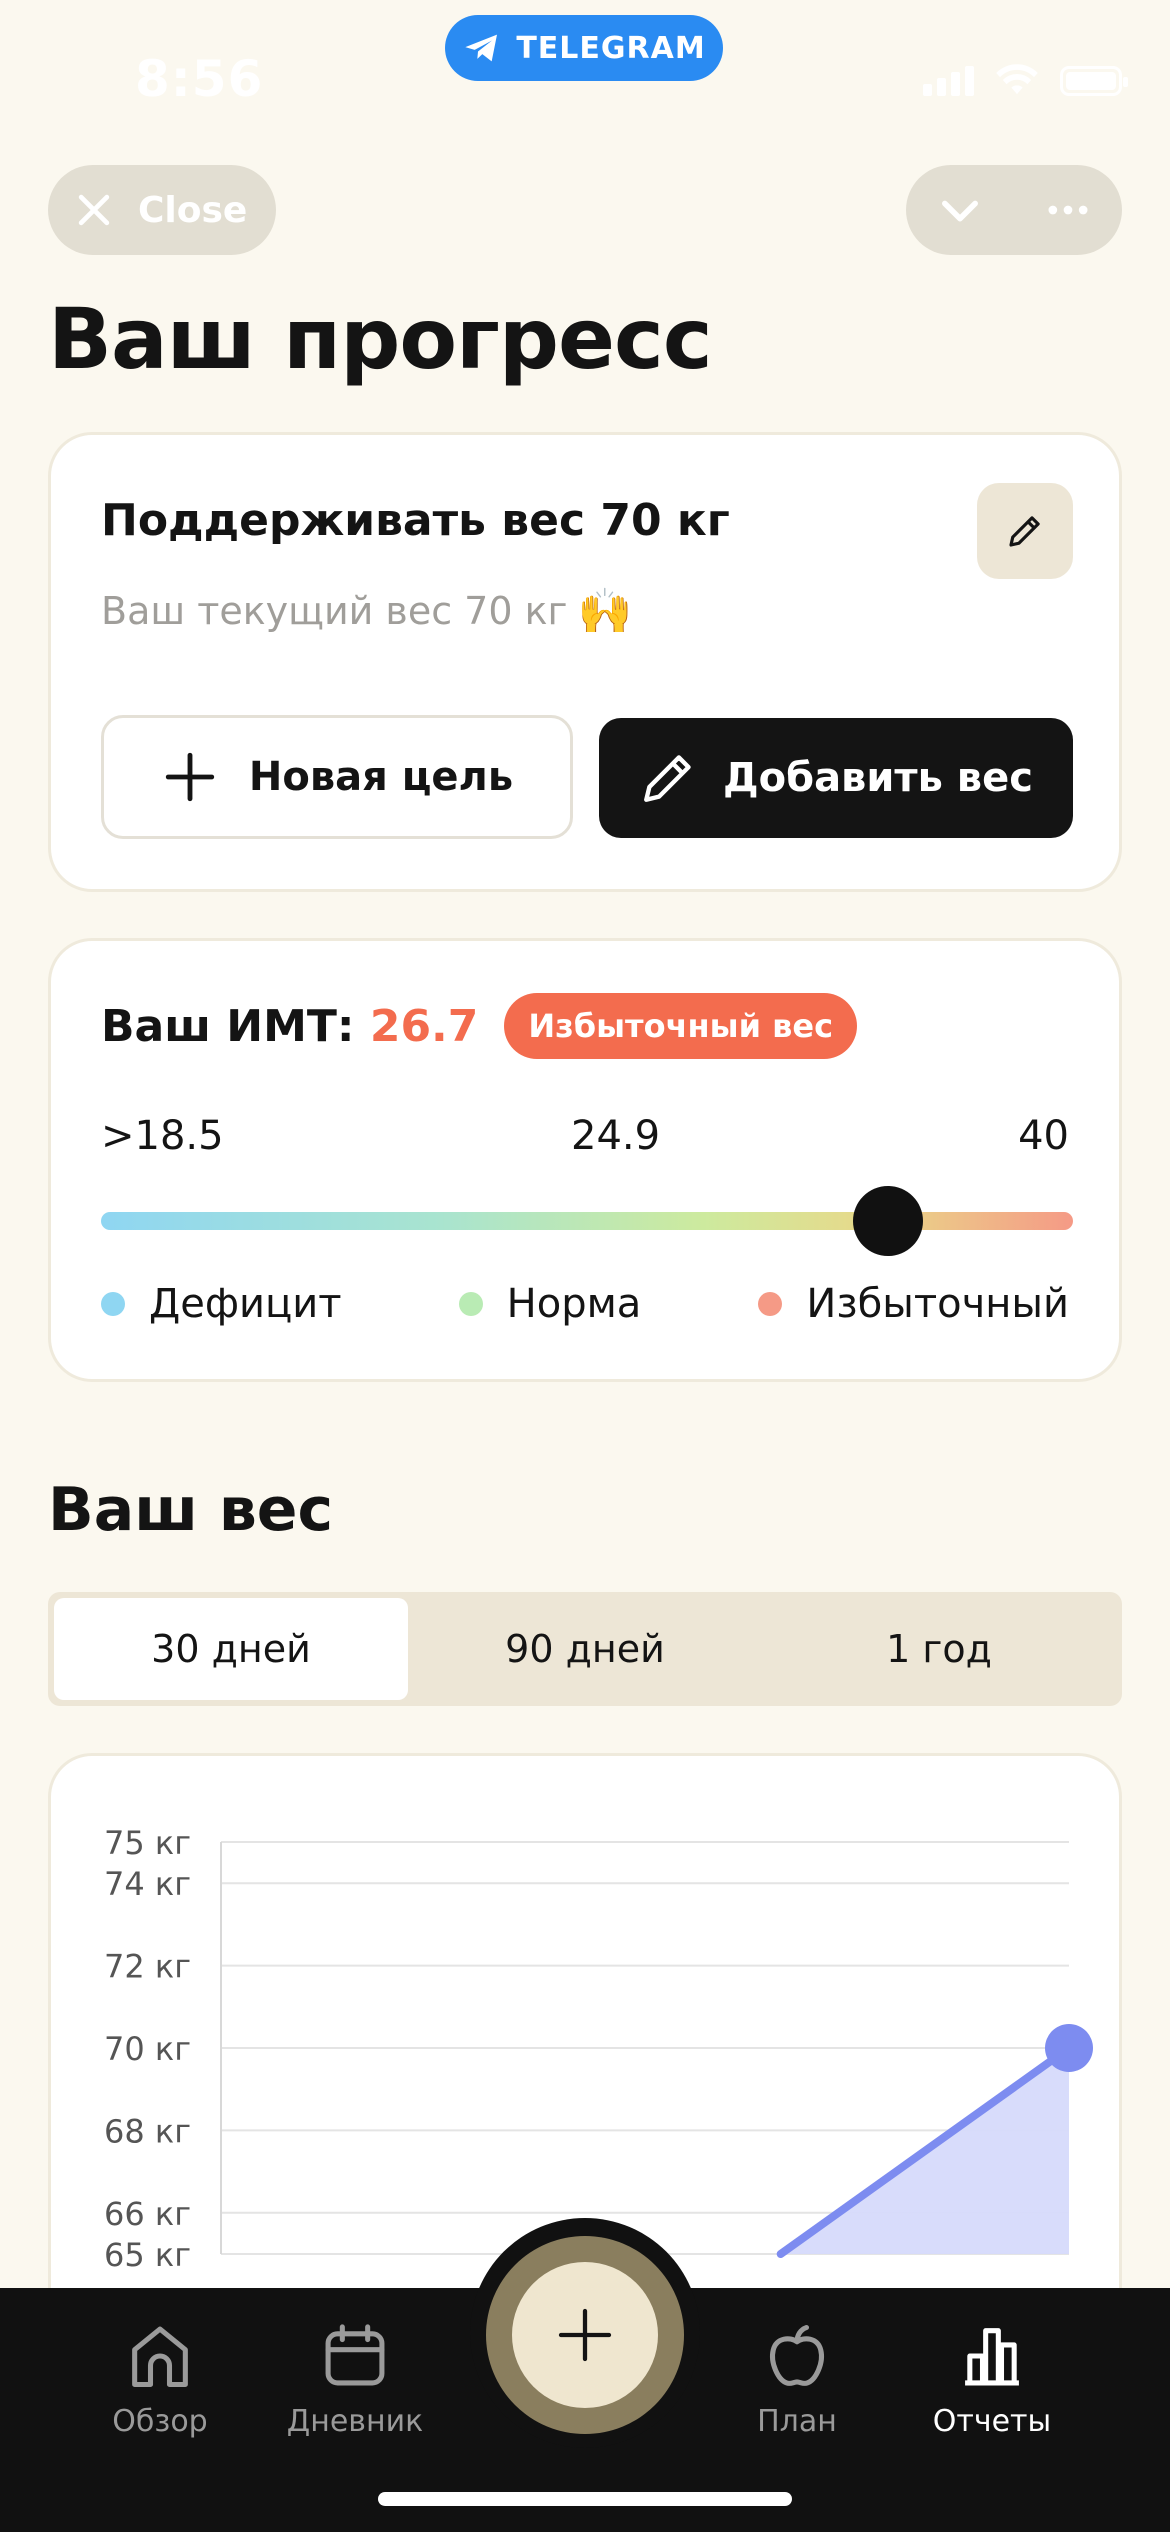 This screenshot has width=1170, height=2532. What do you see at coordinates (424, 1026) in the screenshot?
I see `bmi-value: 26.7` at bounding box center [424, 1026].